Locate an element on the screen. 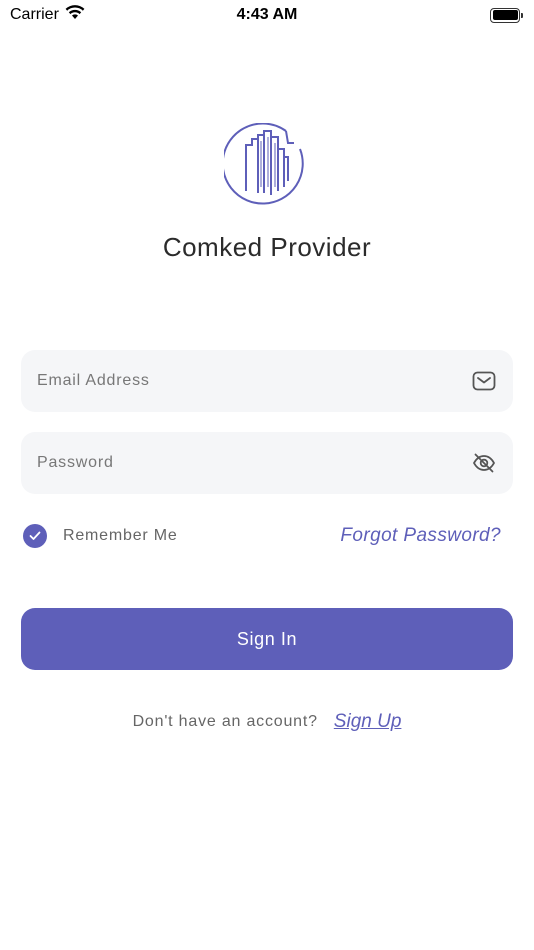 The height and width of the screenshot is (950, 534). remember-row: Remember Me Forgot Password? is located at coordinates (262, 536).